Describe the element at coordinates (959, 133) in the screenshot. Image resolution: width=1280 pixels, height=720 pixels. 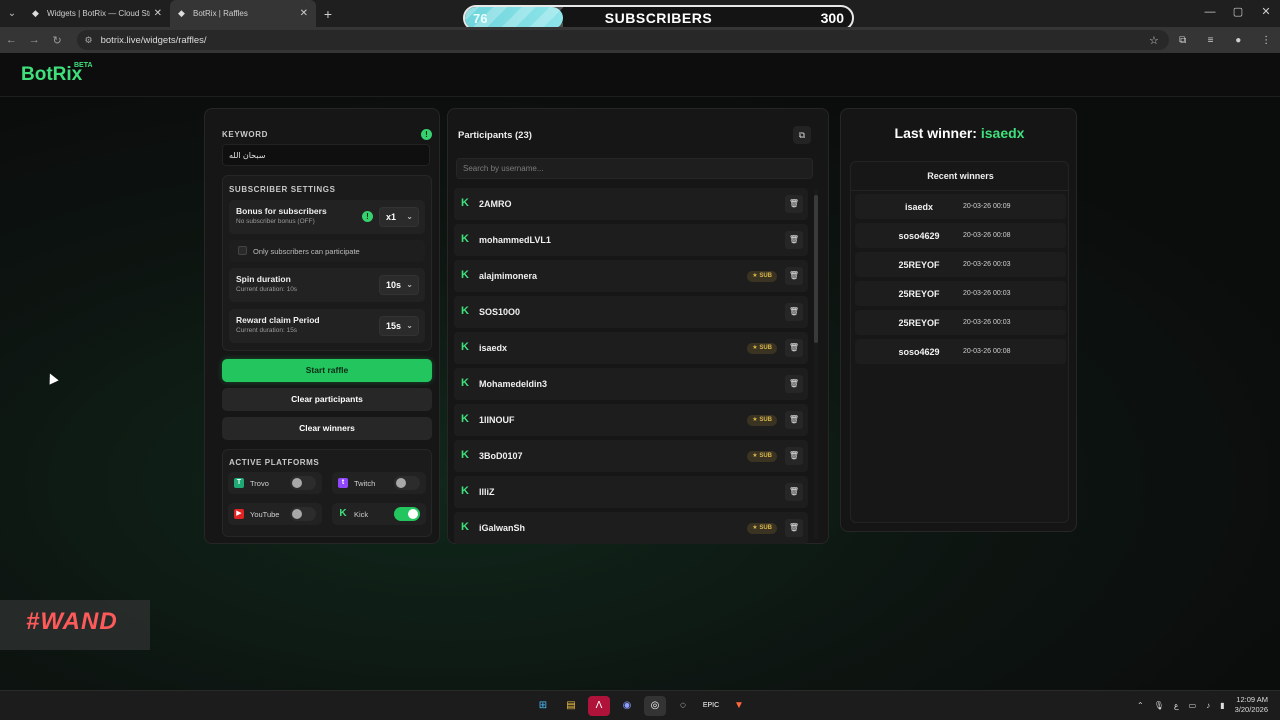
I see `last-winner-heading: Last winner: isaedx` at that location.